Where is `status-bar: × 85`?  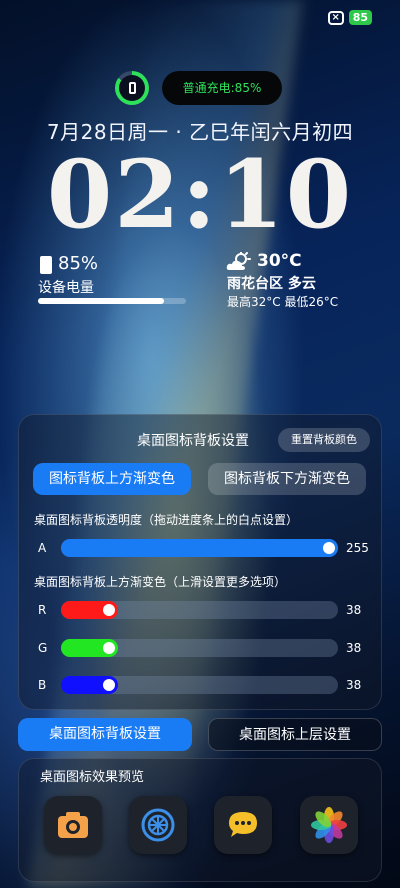
status-bar: × 85 is located at coordinates (349, 17).